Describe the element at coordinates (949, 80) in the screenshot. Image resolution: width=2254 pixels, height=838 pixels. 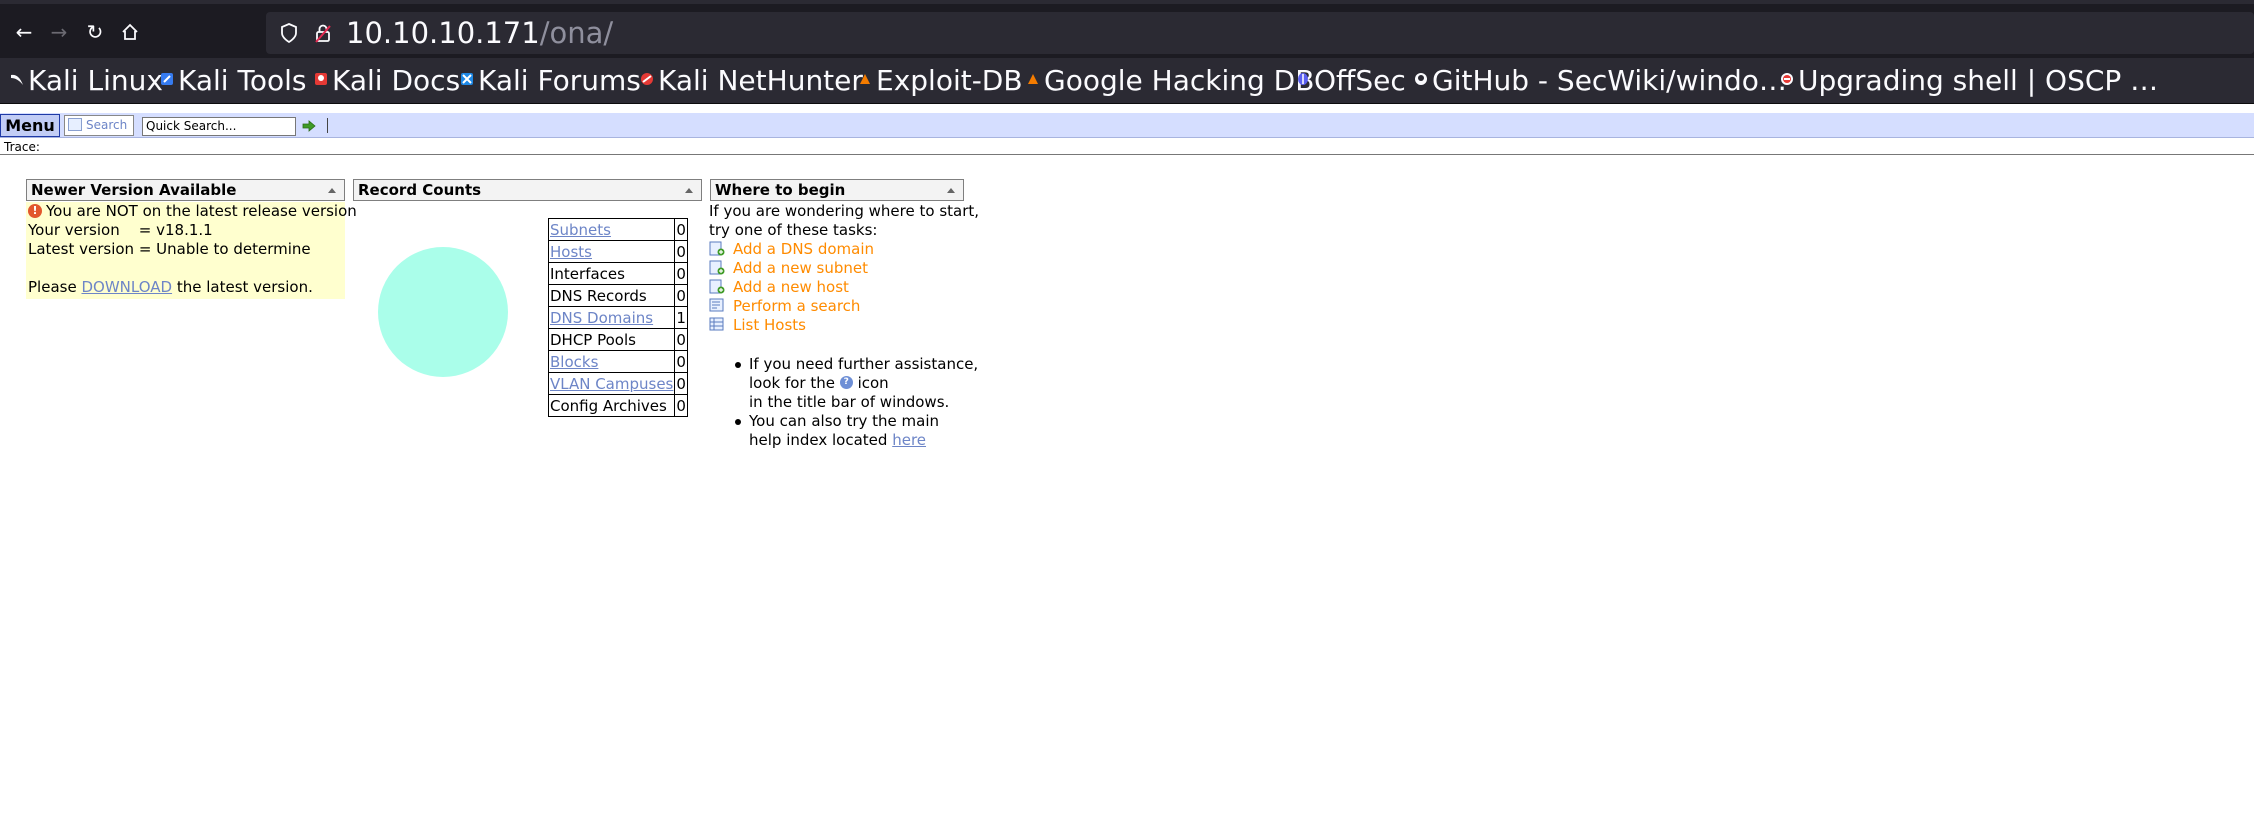
I see `bookmark-label: Exploit-DB` at that location.